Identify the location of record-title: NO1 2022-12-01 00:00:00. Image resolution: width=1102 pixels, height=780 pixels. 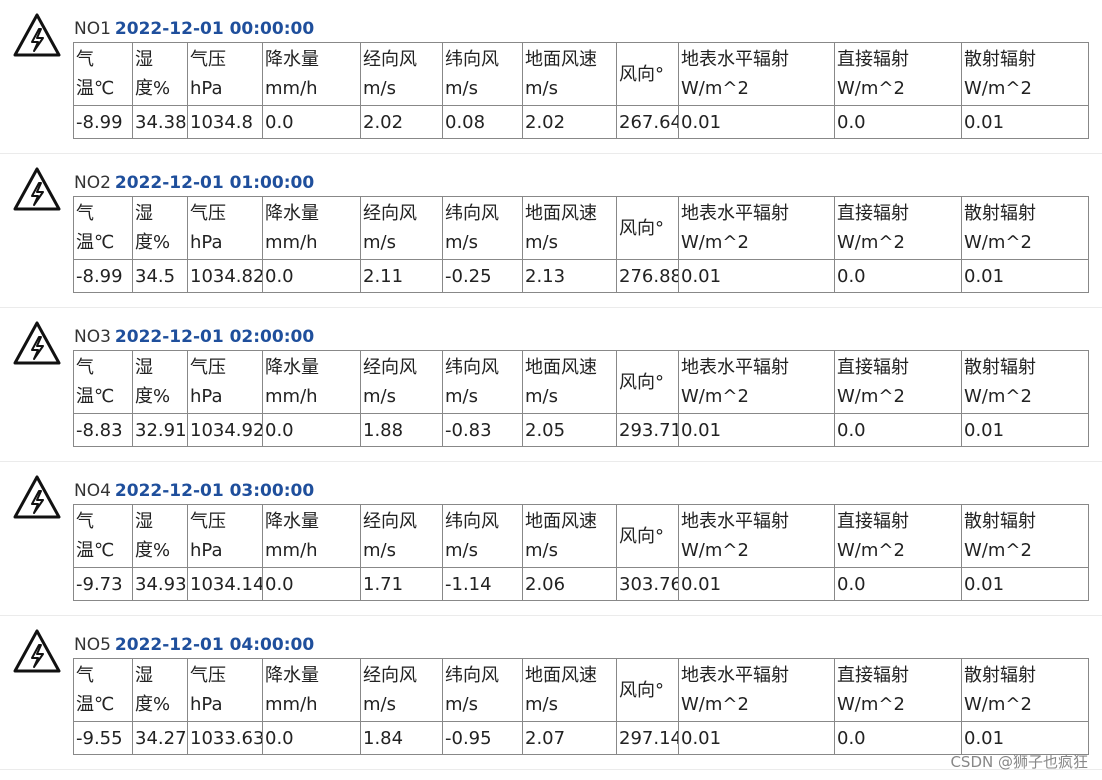
(194, 29).